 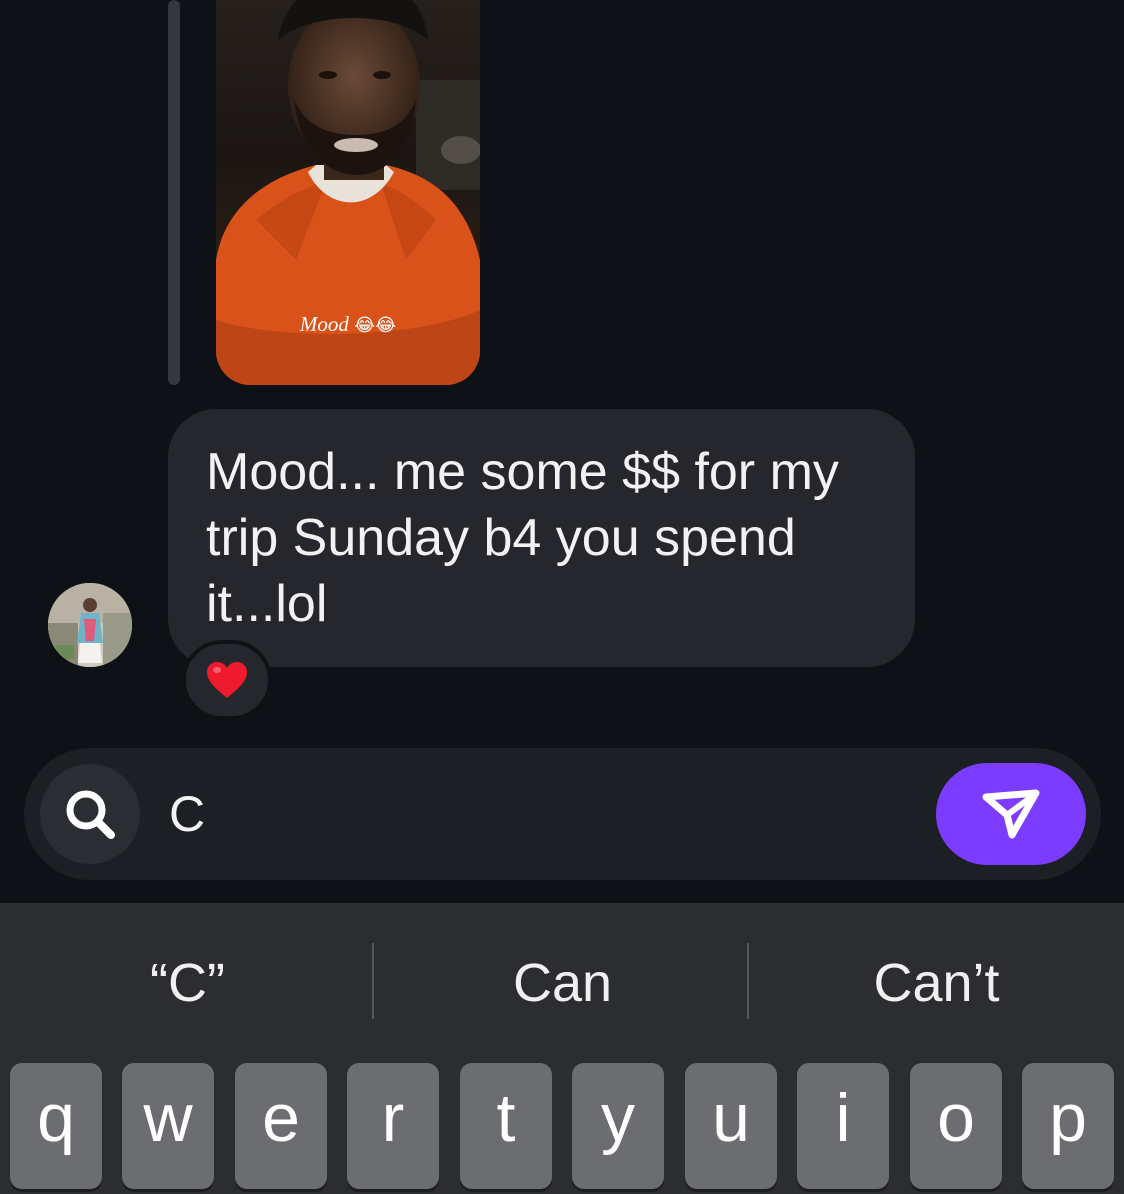 I want to click on suggestion-divider, so click(x=373, y=981).